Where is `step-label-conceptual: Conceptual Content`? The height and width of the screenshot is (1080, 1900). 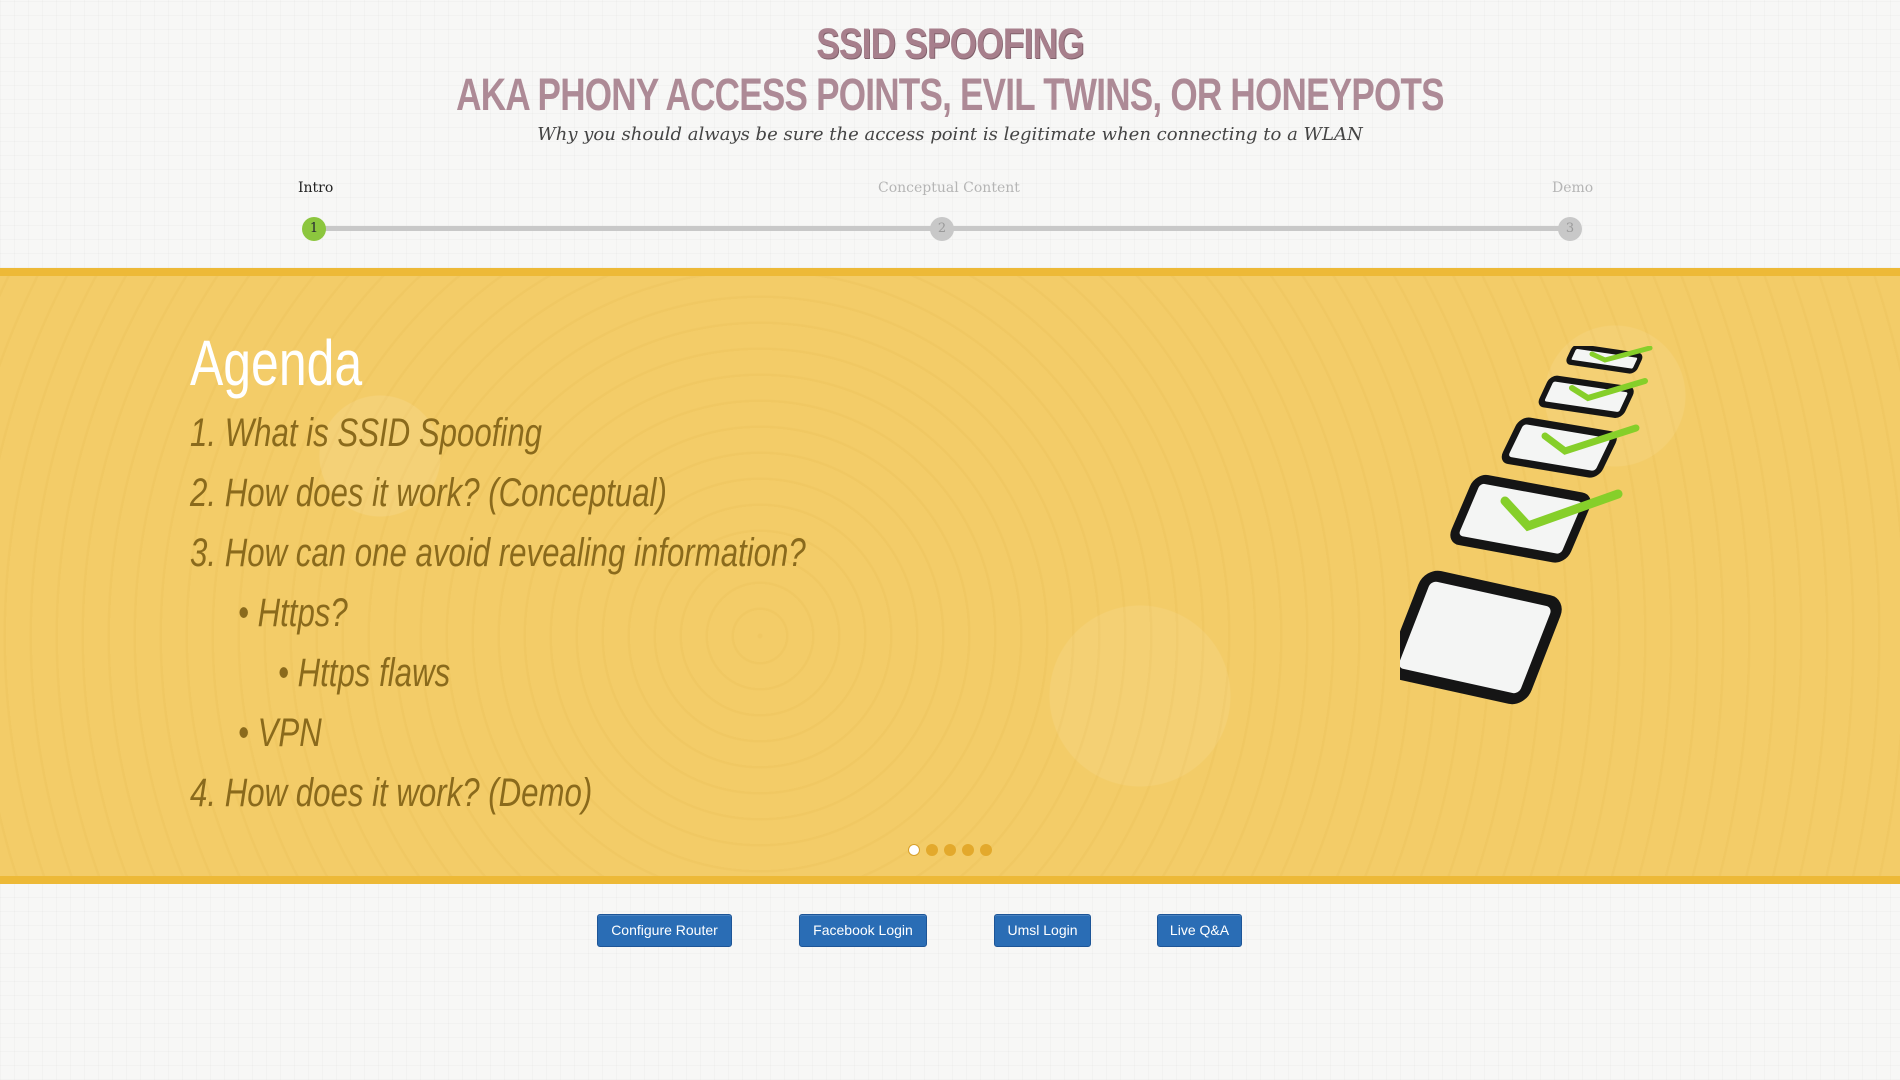
step-label-conceptual: Conceptual Content is located at coordinates (949, 188).